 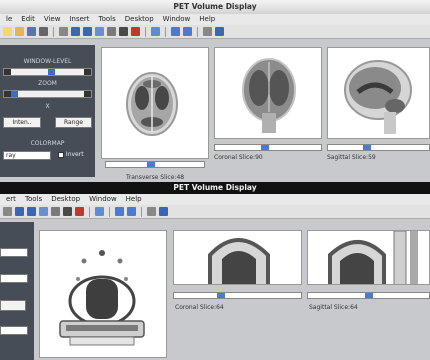 What do you see at coordinates (333, 307) in the screenshot?
I see `sagittal-slice-label: Sagittal Slice:64` at bounding box center [333, 307].